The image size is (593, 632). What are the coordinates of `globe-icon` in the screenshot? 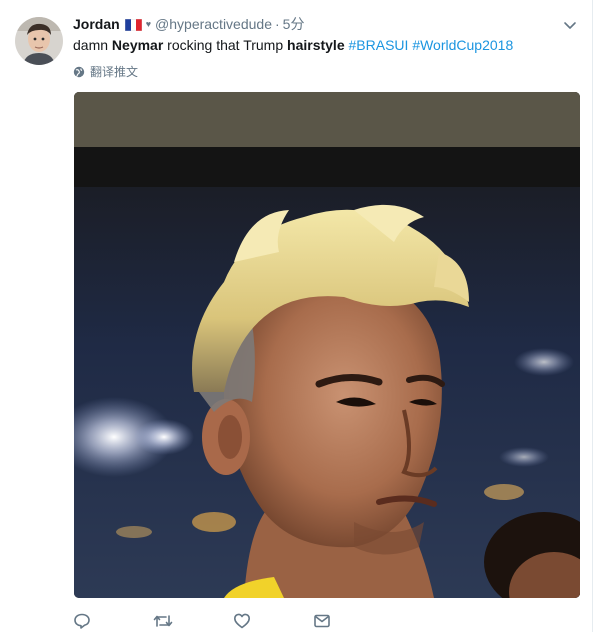 It's located at (79, 71).